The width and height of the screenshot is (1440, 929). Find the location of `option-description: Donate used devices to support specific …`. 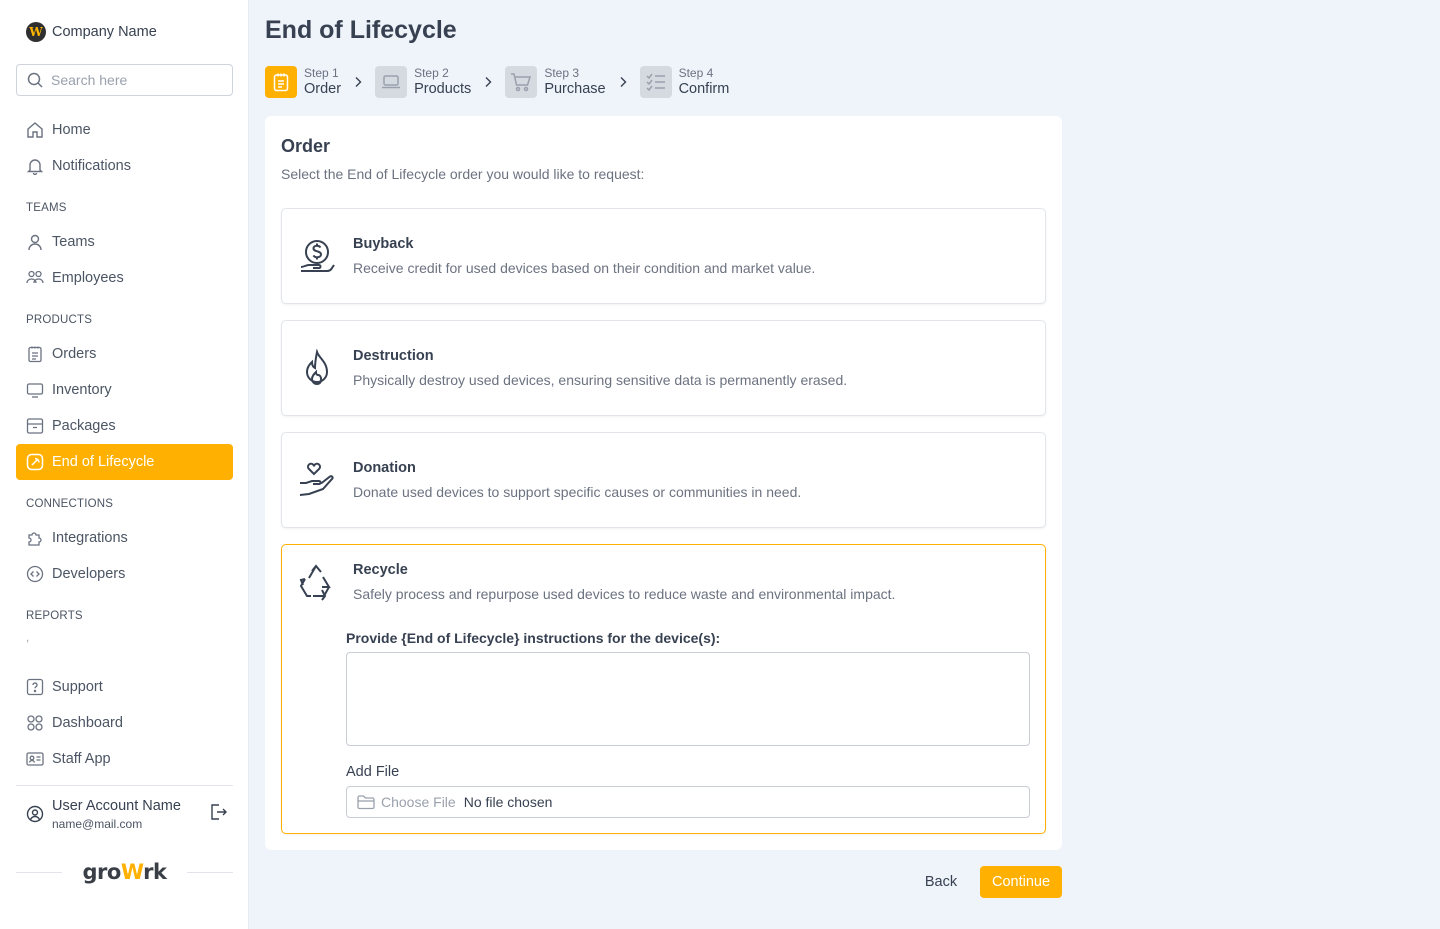

option-description: Donate used devices to support specific … is located at coordinates (577, 492).